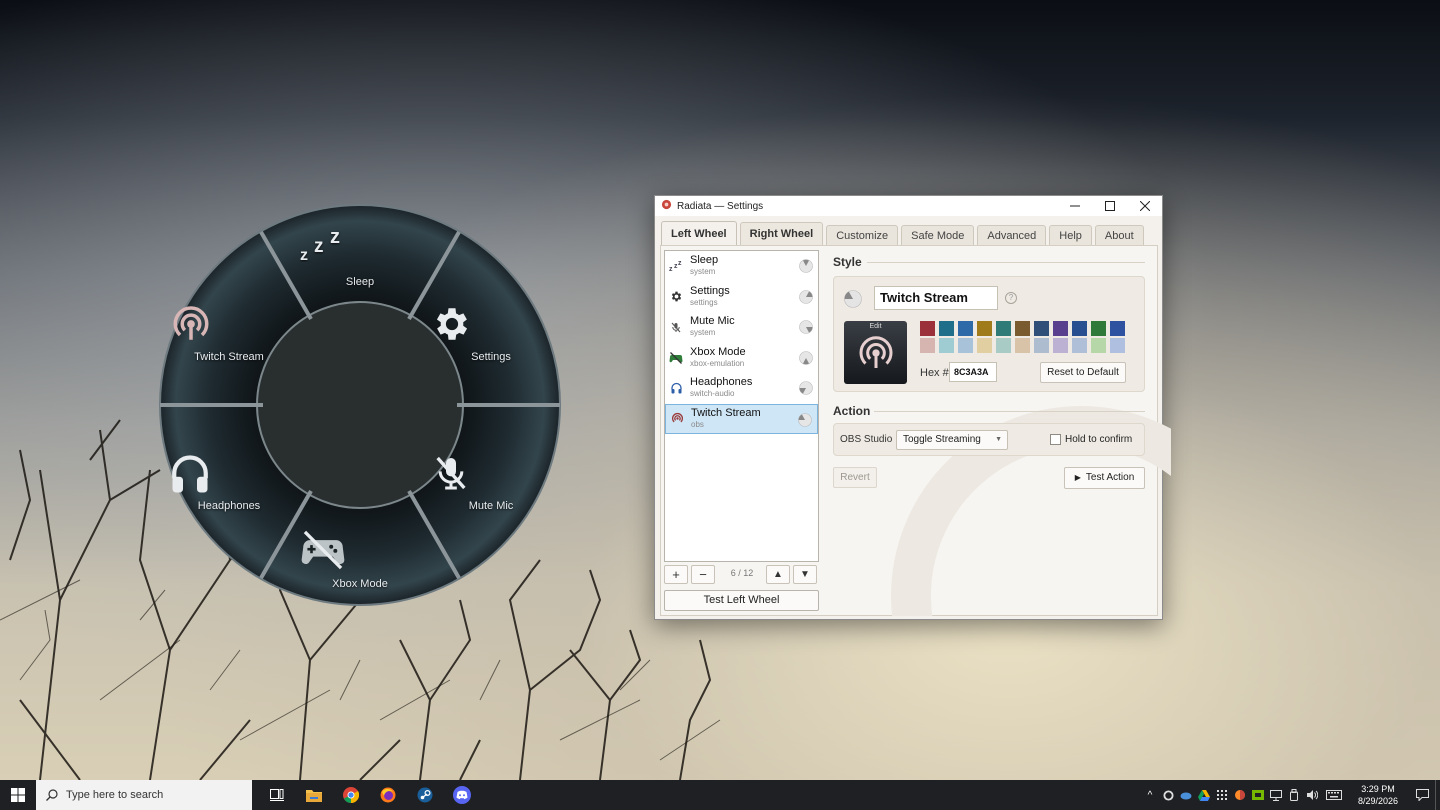 This screenshot has width=1440, height=810. I want to click on position-pie-icon, so click(806, 357).